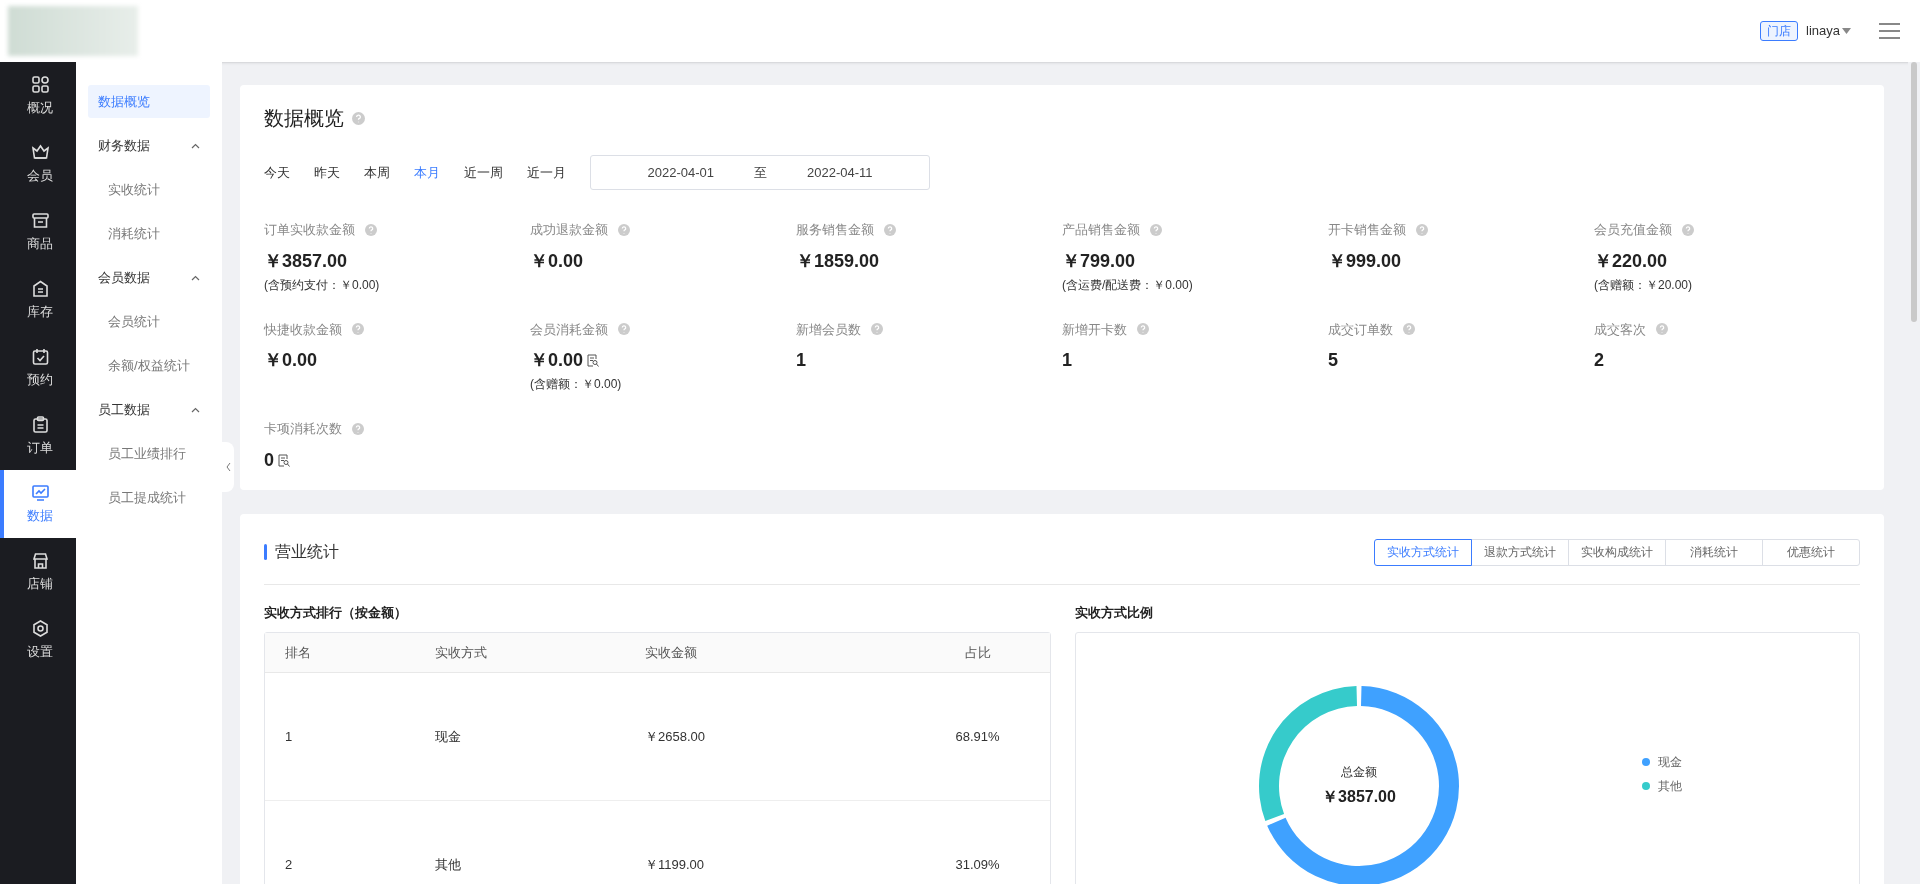  Describe the element at coordinates (289, 864) in the screenshot. I see `table-cell-text: 2` at that location.